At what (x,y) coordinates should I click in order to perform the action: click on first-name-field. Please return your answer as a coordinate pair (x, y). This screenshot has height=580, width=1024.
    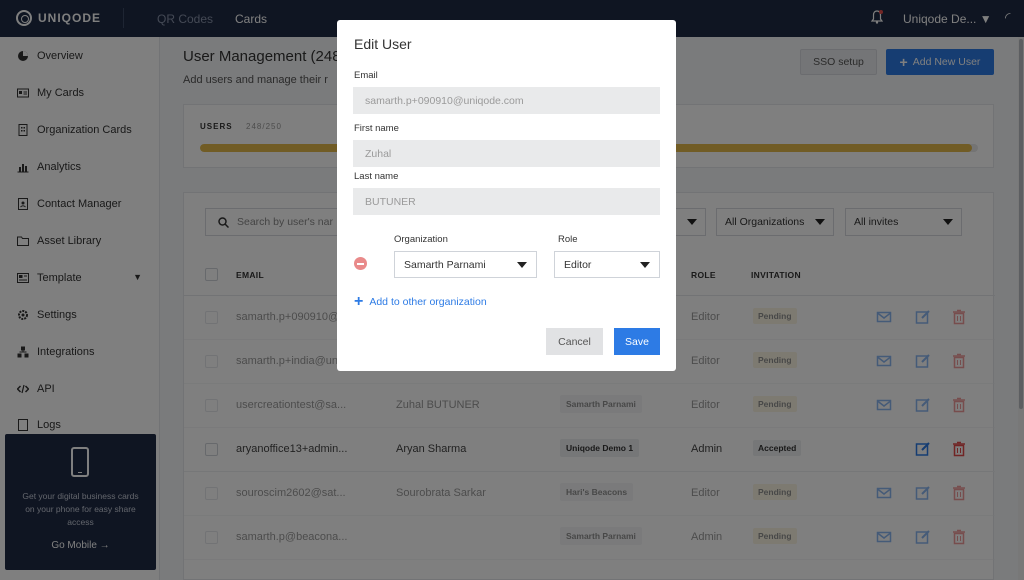
    Looking at the image, I should click on (506, 153).